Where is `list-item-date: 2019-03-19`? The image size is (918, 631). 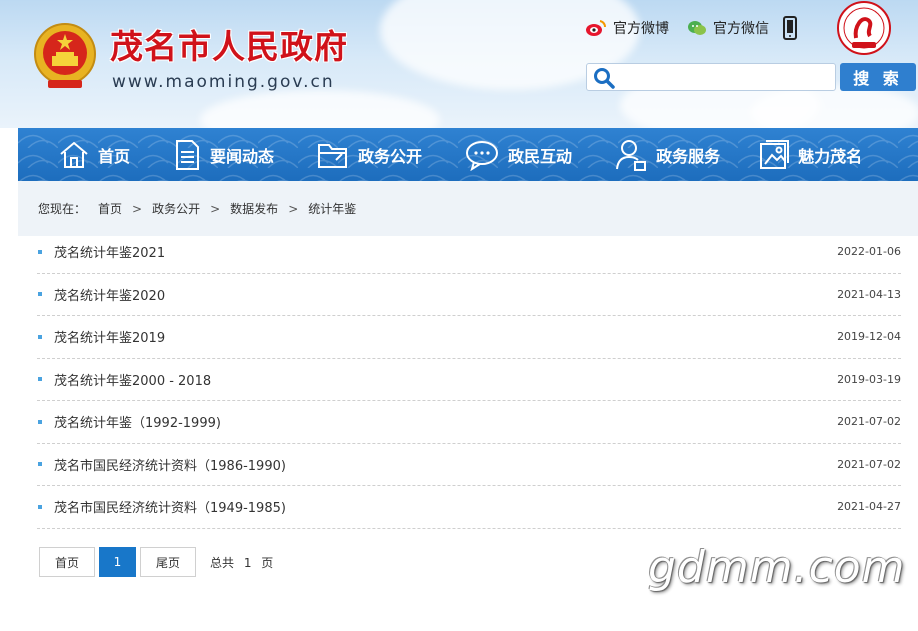
list-item-date: 2019-03-19 is located at coordinates (869, 379).